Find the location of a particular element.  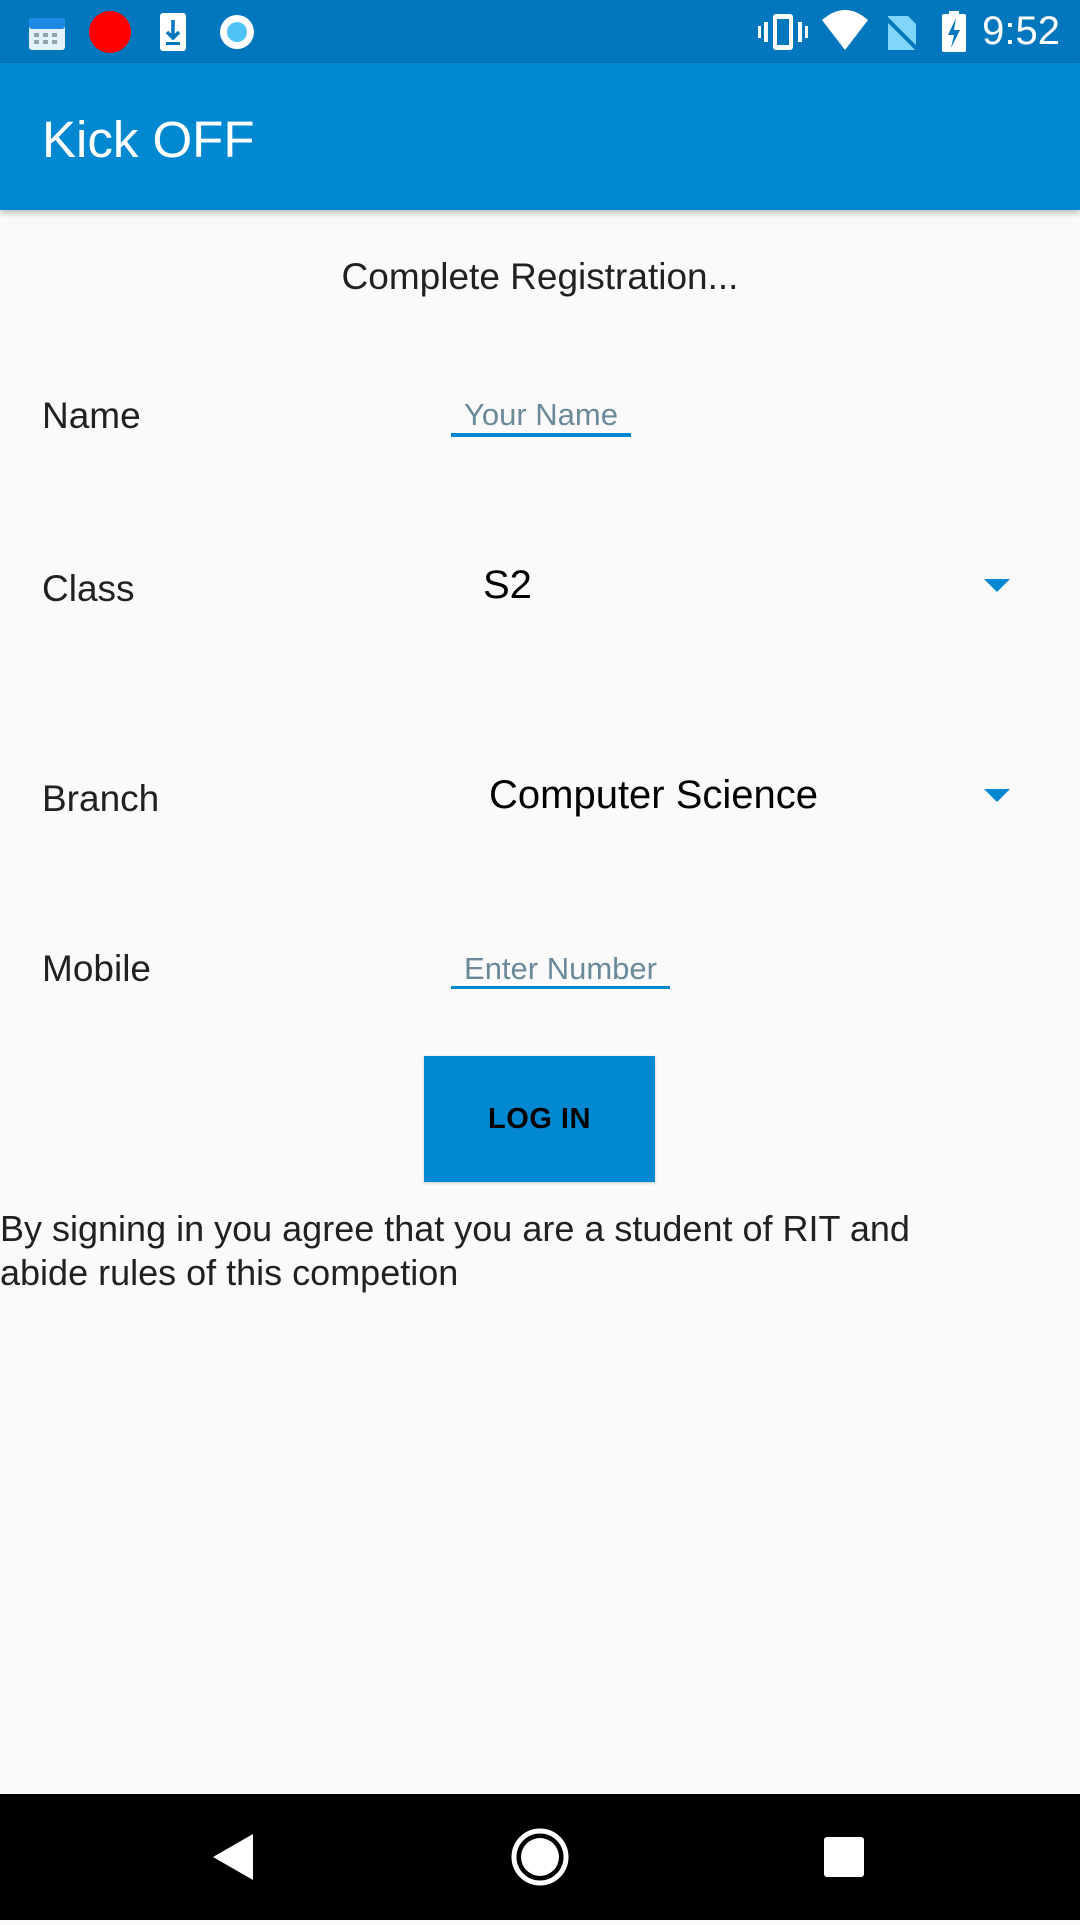

branch-spinner: Computer Science is located at coordinates (750, 795).